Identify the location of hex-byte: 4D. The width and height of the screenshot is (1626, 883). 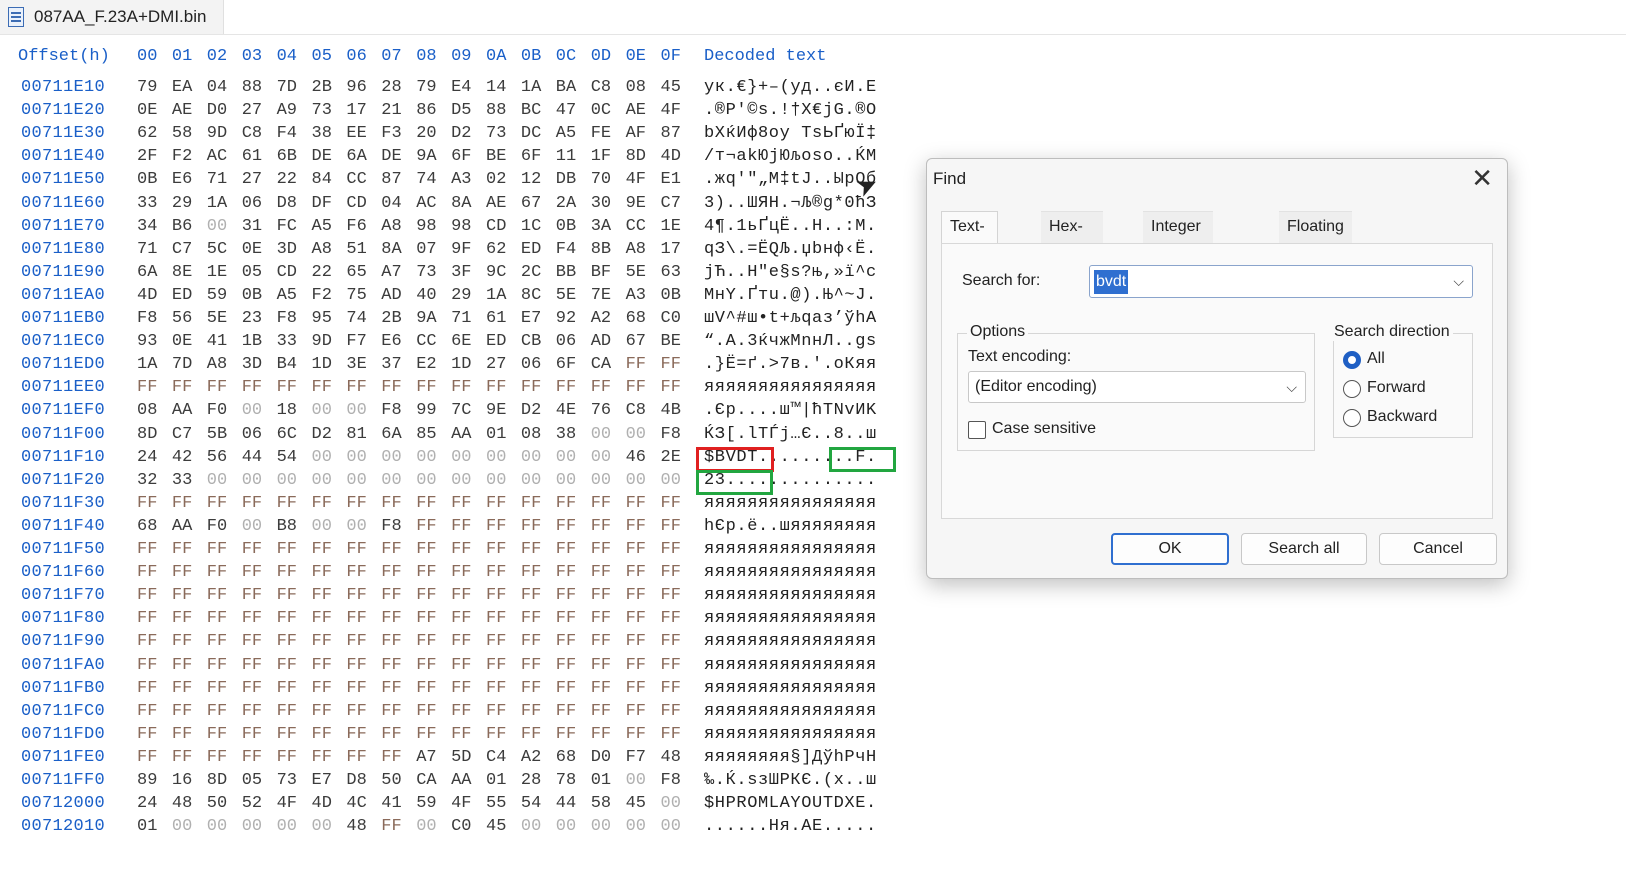
(671, 156).